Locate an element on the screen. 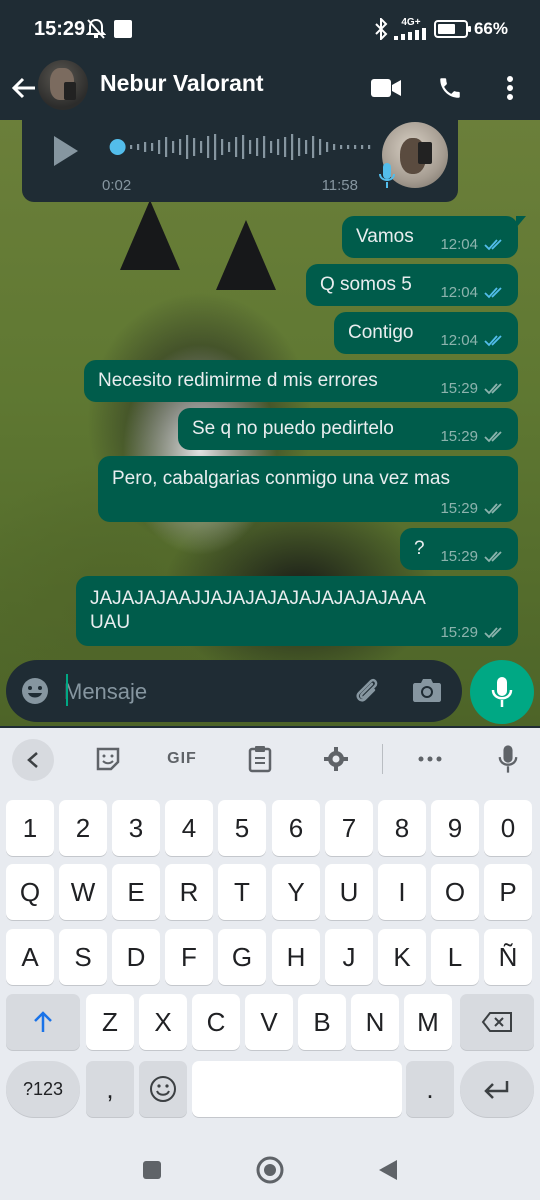 The width and height of the screenshot is (540, 1200). key: 7 is located at coordinates (349, 828).